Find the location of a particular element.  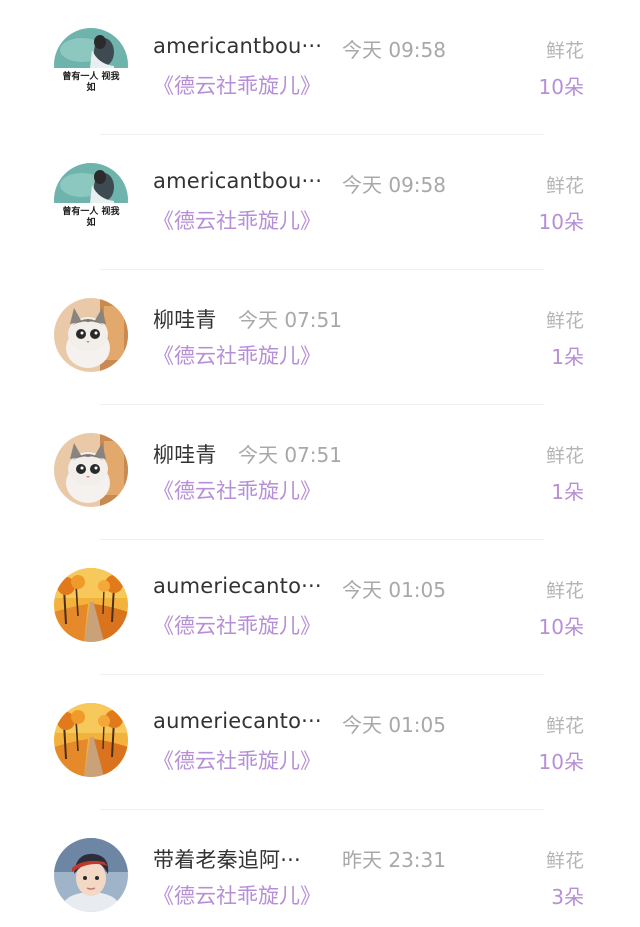

gift-count: 3朵 is located at coordinates (567, 897).